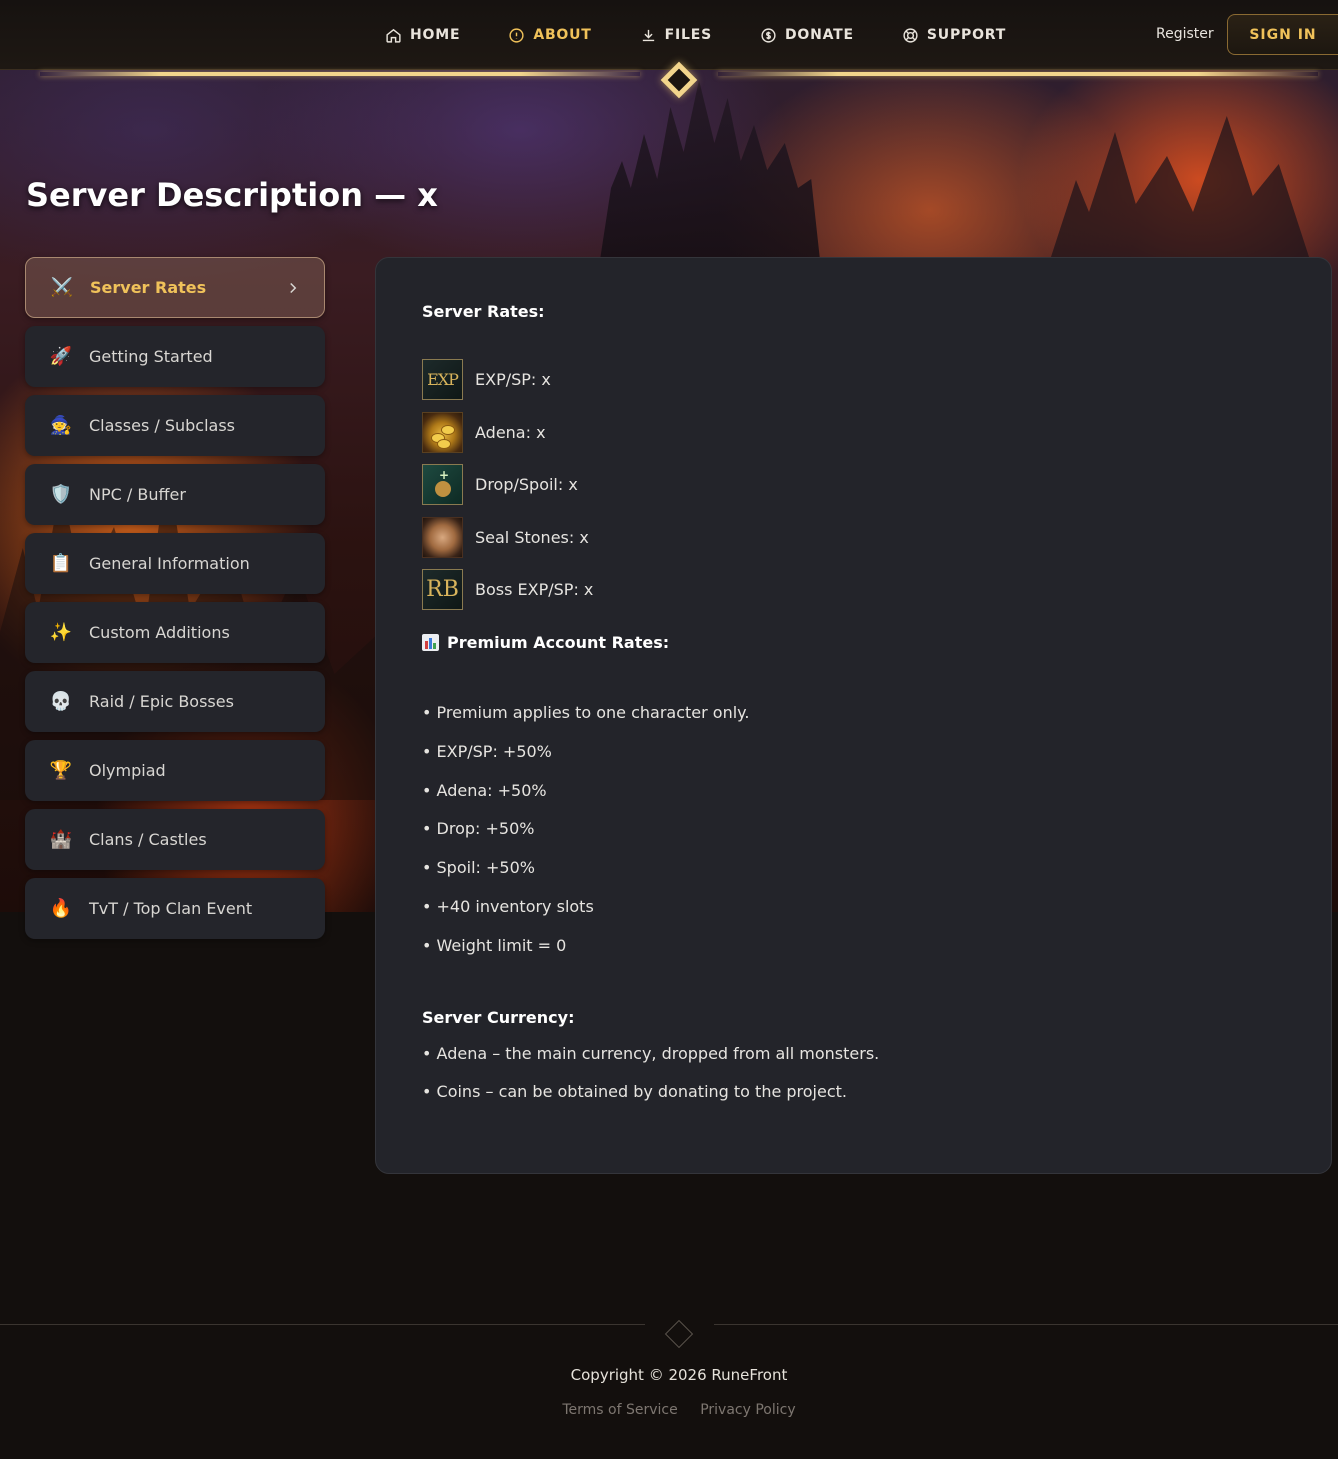 This screenshot has width=1338, height=1459. Describe the element at coordinates (532, 537) in the screenshot. I see `rate-label: Seal Stones: x` at that location.